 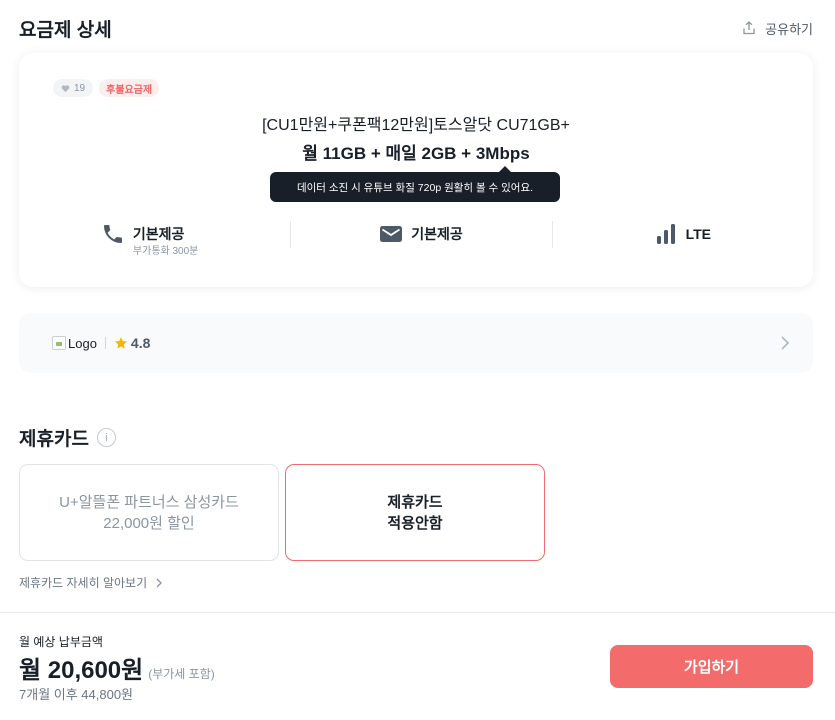 I want to click on vat-note: (부가세 포함), so click(x=181, y=674).